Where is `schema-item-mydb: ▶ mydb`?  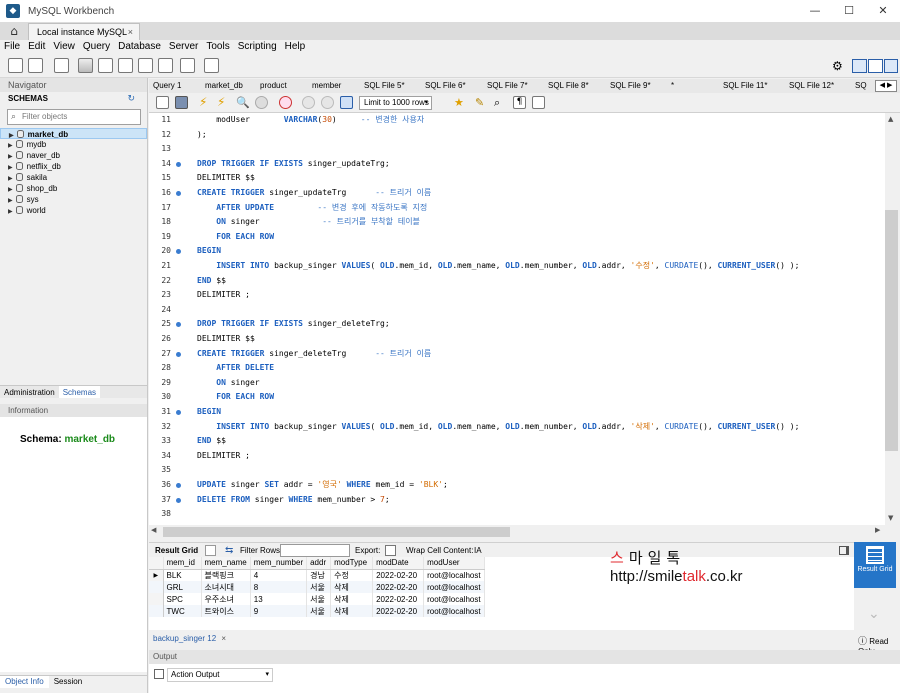 schema-item-mydb: ▶ mydb is located at coordinates (73, 144).